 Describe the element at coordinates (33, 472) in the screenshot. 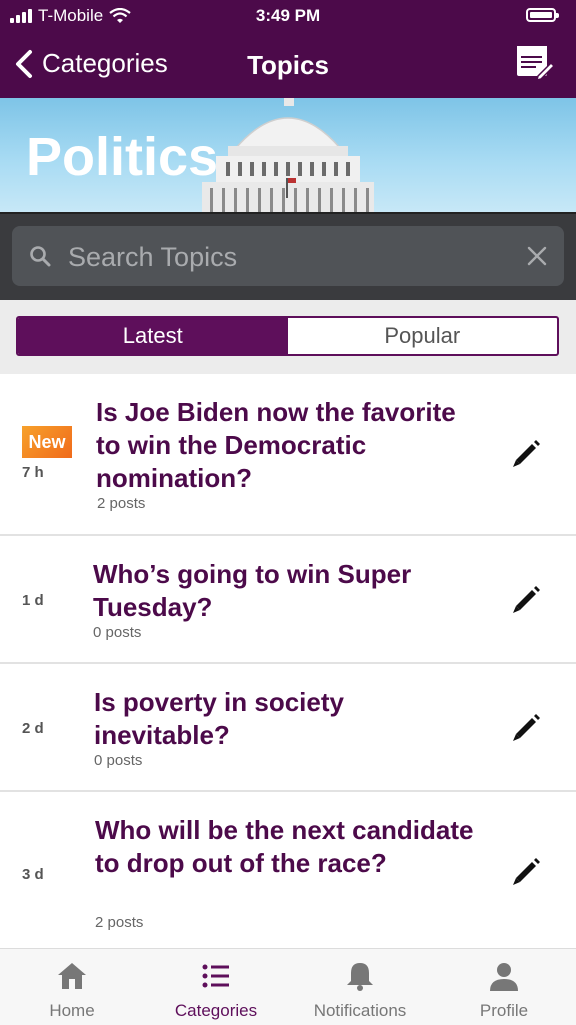

I see `topic-age: 7 h` at that location.